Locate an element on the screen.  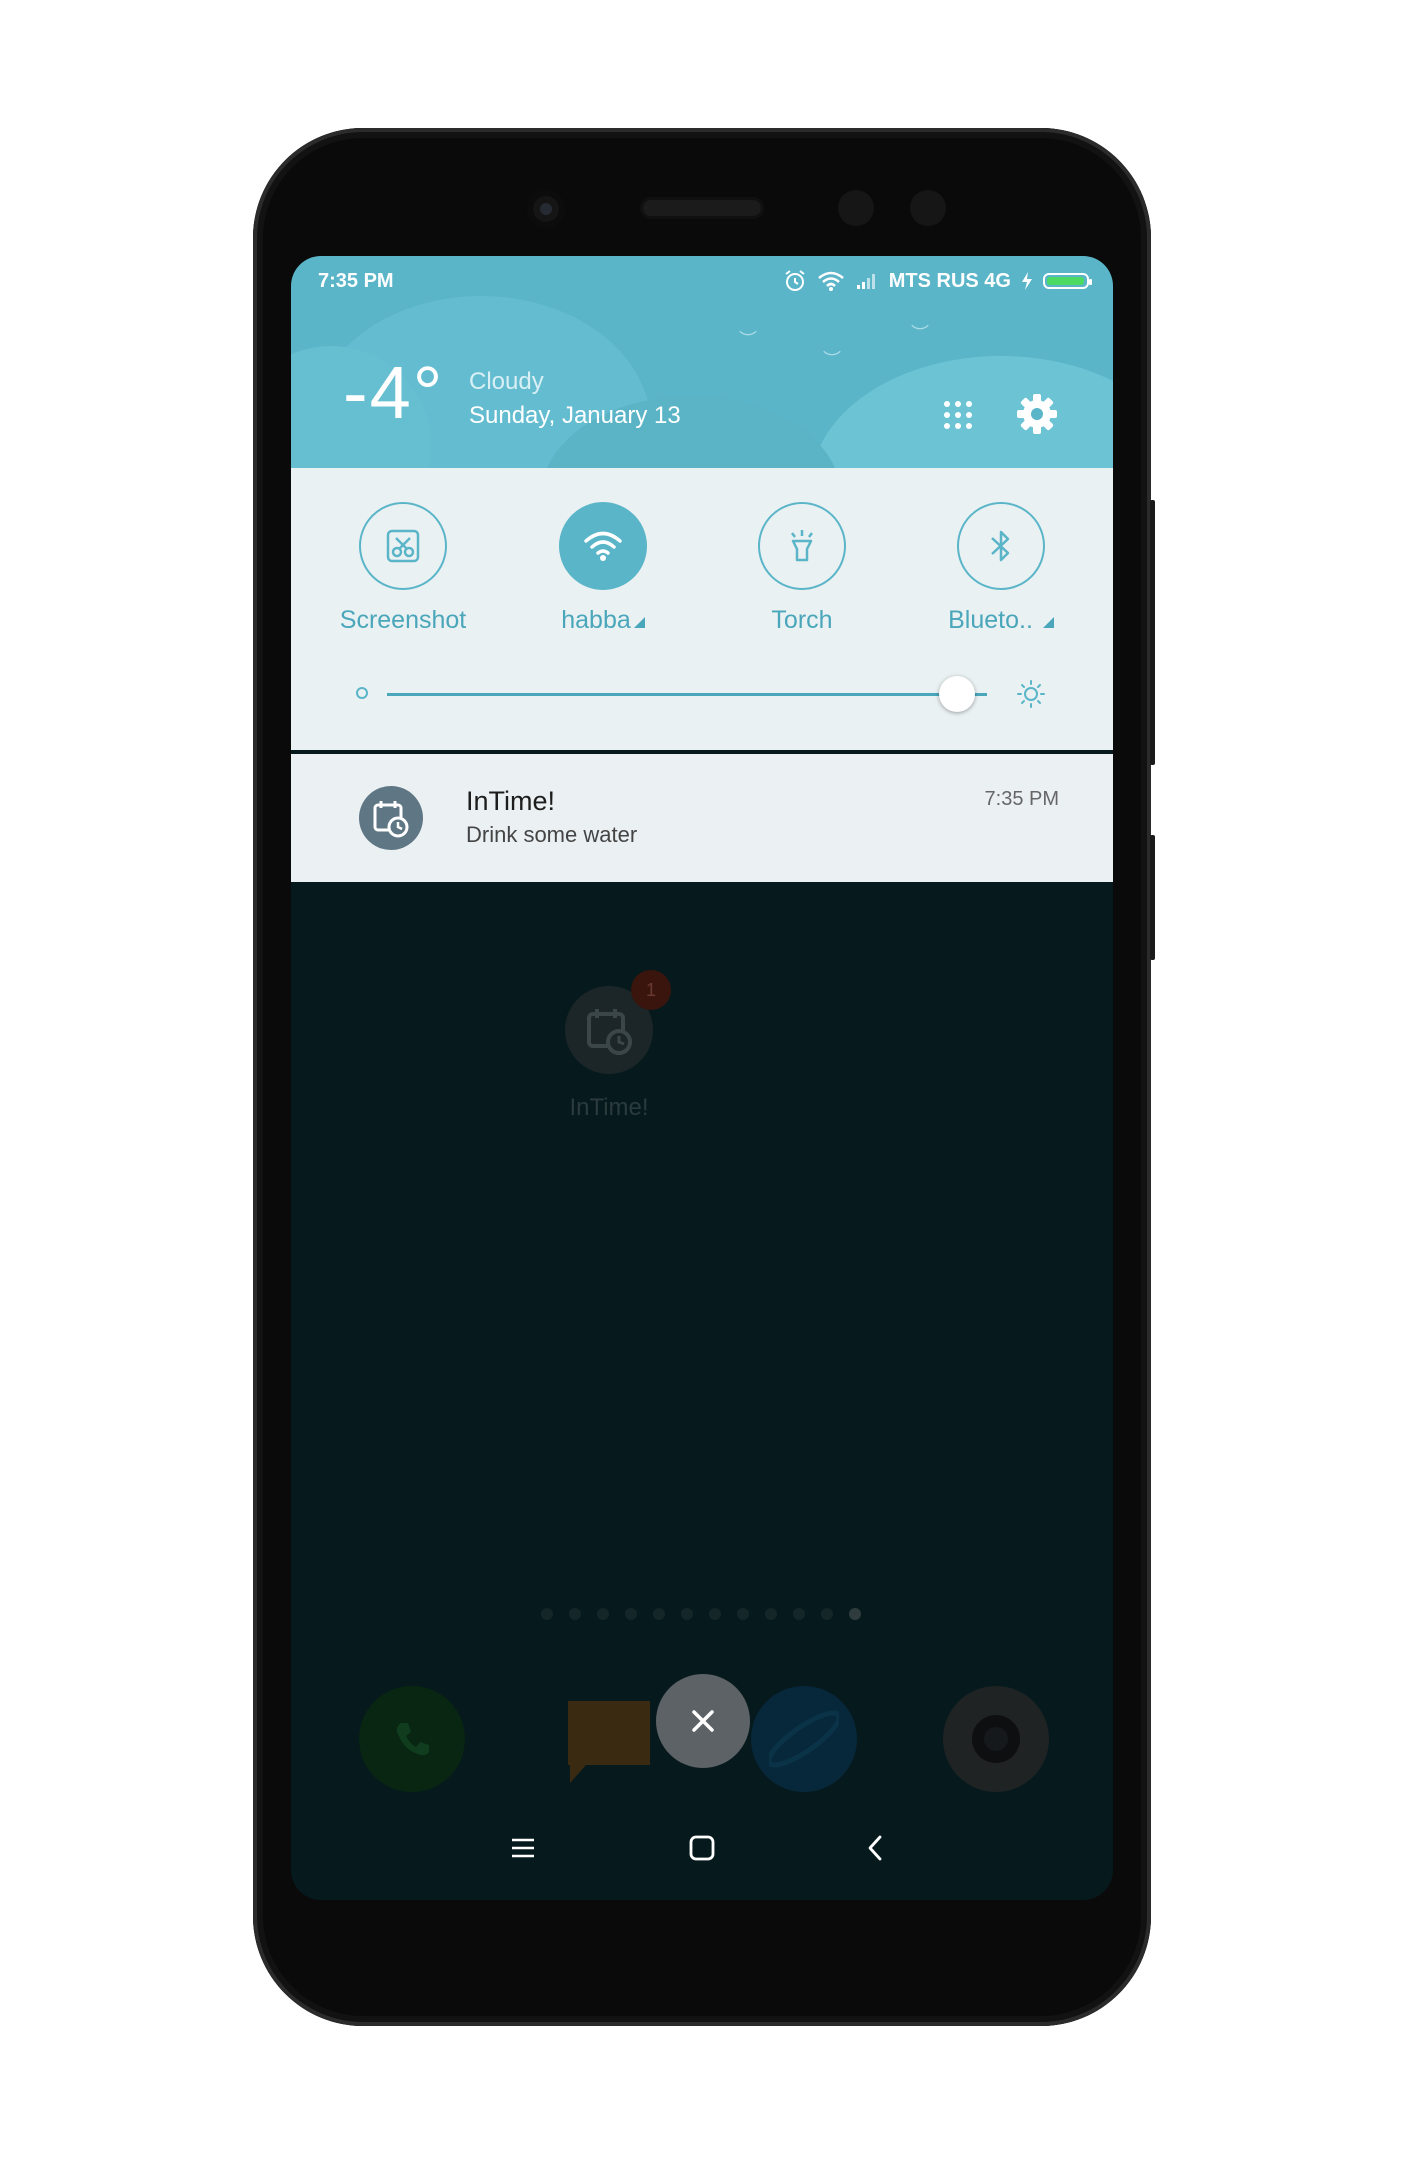
brightness-max-icon is located at coordinates (1031, 694).